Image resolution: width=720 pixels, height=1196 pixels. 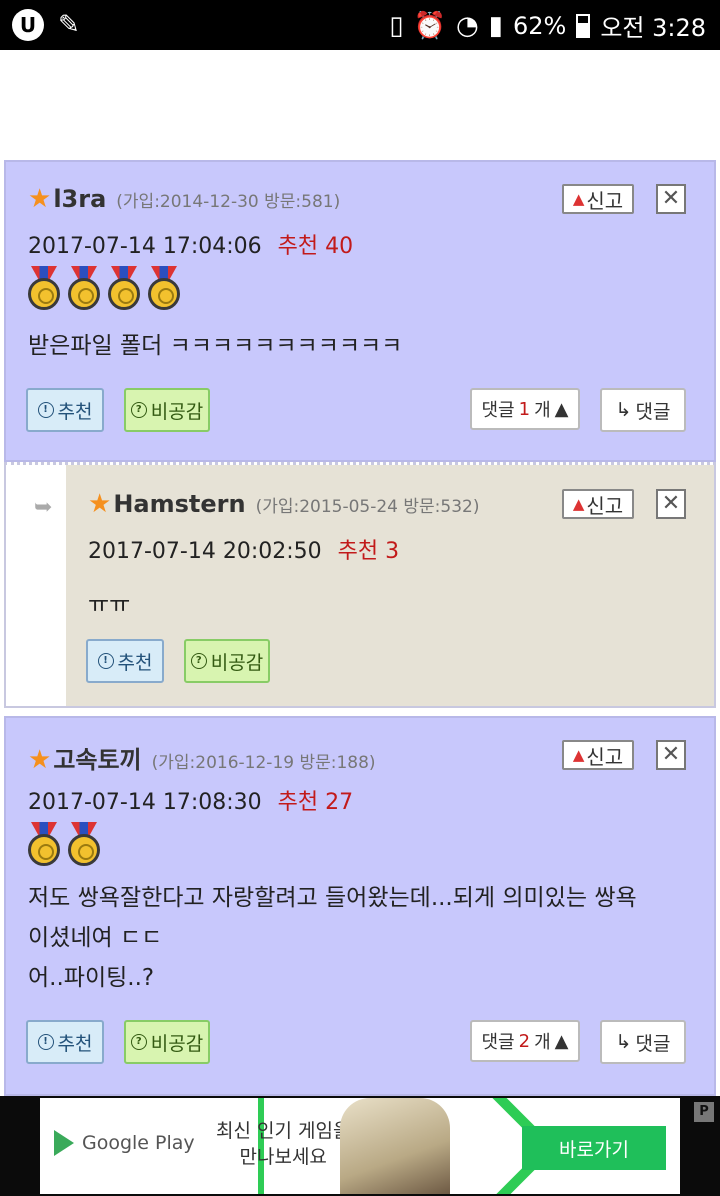 What do you see at coordinates (228, 202) in the screenshot?
I see `author-meta: (가입:2014-12-30 방문:581)` at bounding box center [228, 202].